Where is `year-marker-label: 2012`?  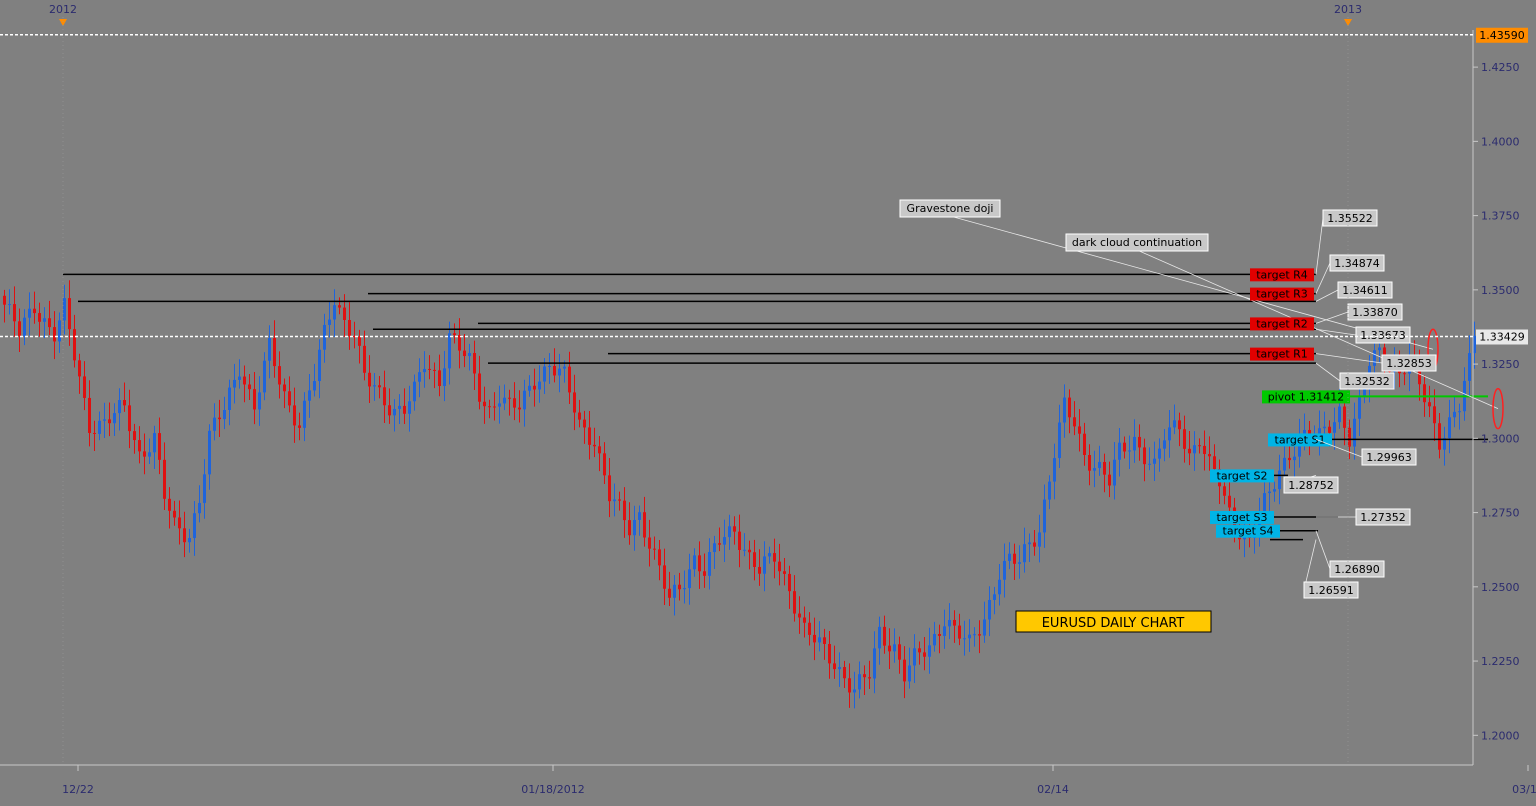 year-marker-label: 2012 is located at coordinates (63, 9).